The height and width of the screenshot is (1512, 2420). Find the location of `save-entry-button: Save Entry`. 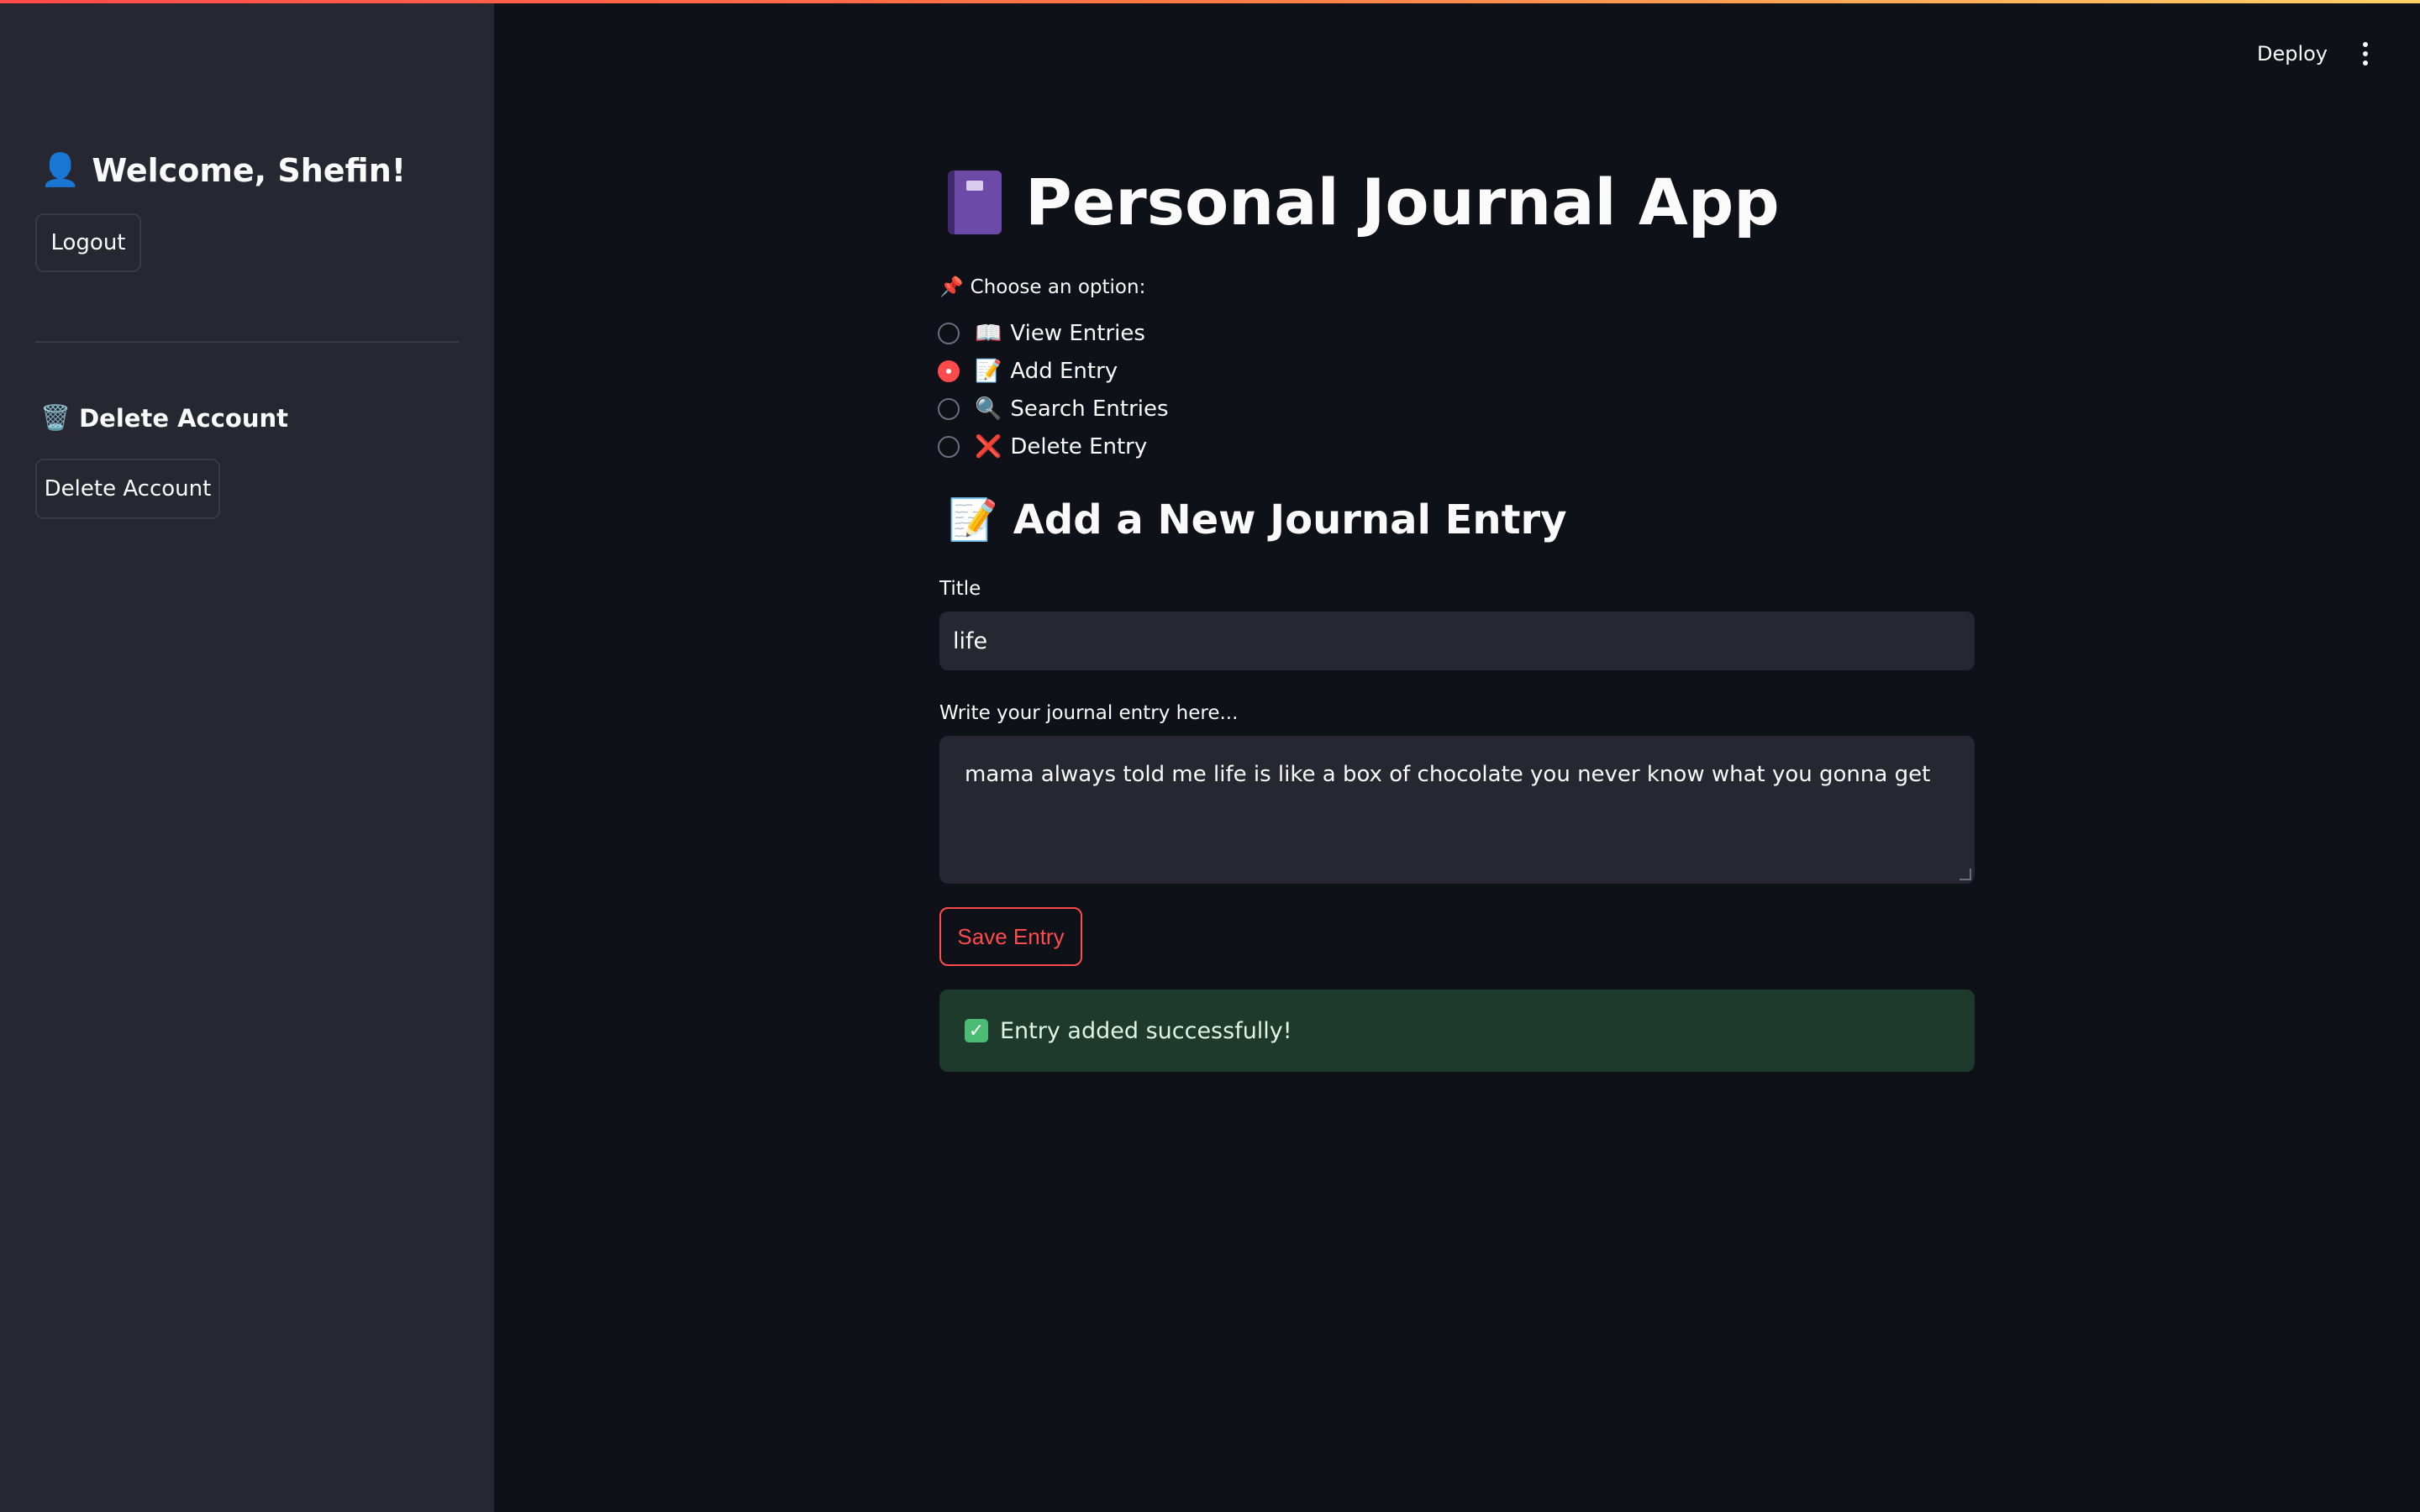

save-entry-button: Save Entry is located at coordinates (1011, 936).